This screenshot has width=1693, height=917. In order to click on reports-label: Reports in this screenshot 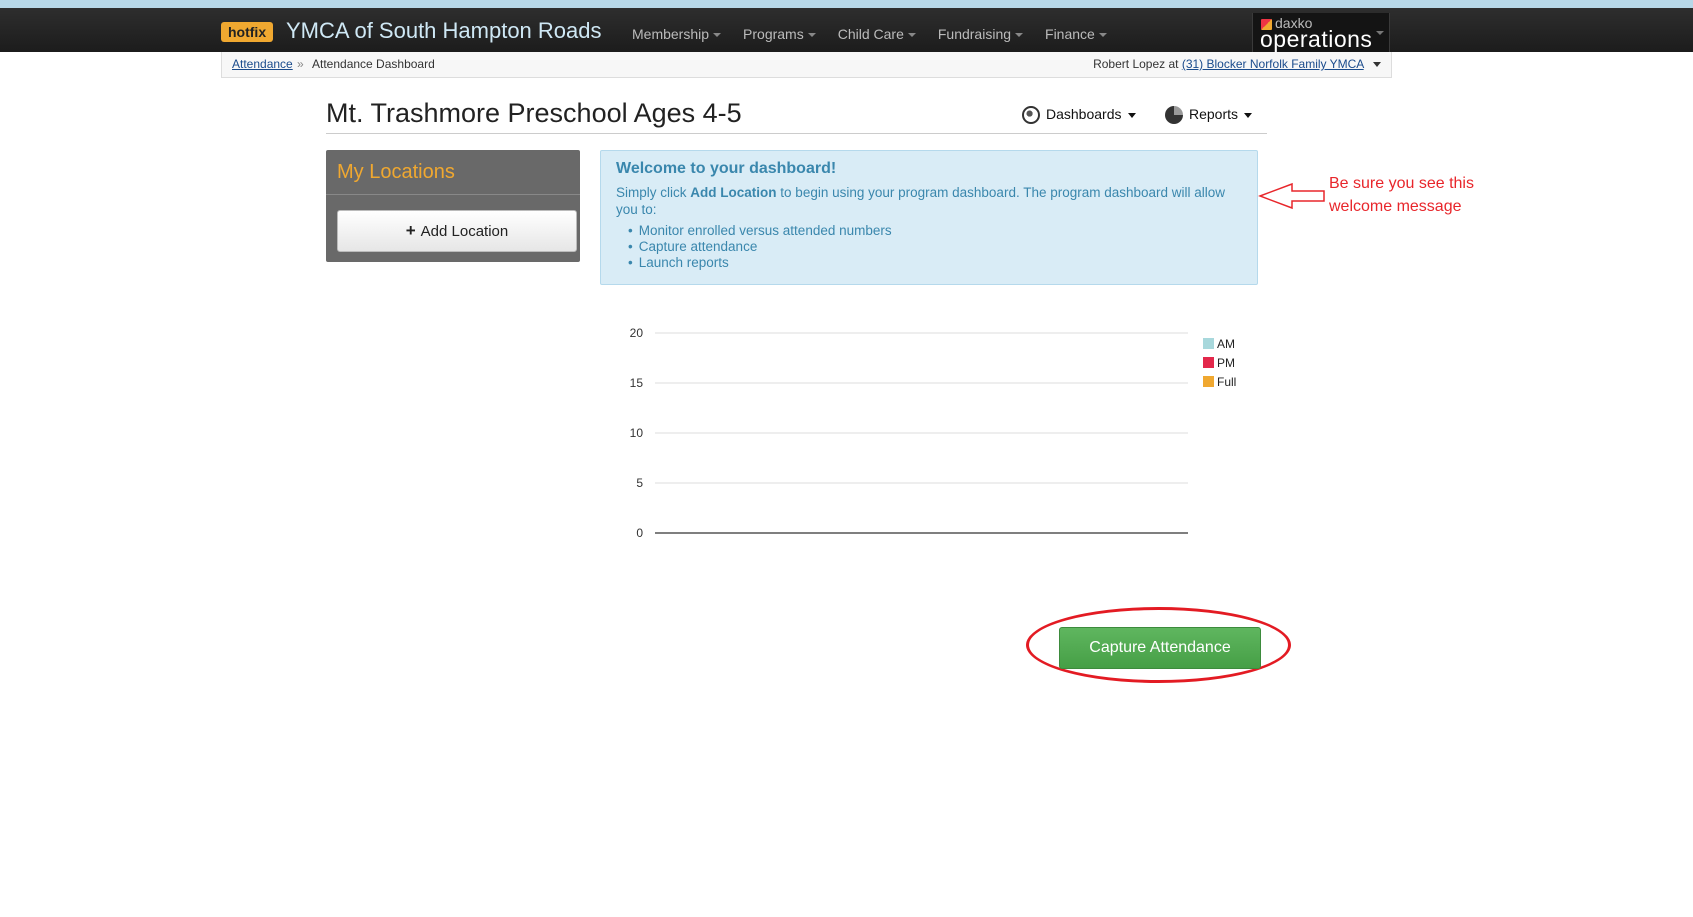, I will do `click(1214, 114)`.